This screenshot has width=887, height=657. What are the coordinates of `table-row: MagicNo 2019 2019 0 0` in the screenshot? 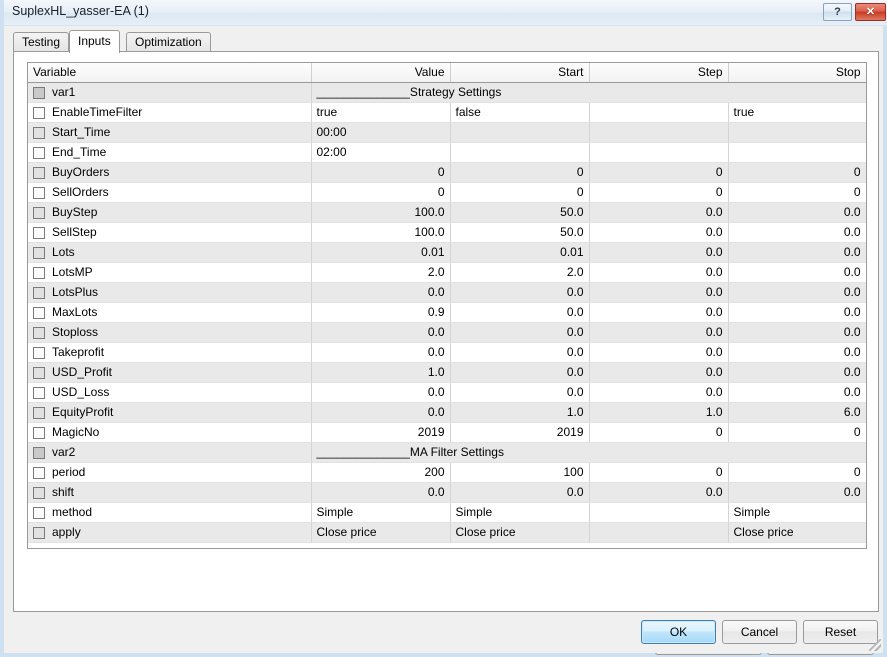 It's located at (447, 432).